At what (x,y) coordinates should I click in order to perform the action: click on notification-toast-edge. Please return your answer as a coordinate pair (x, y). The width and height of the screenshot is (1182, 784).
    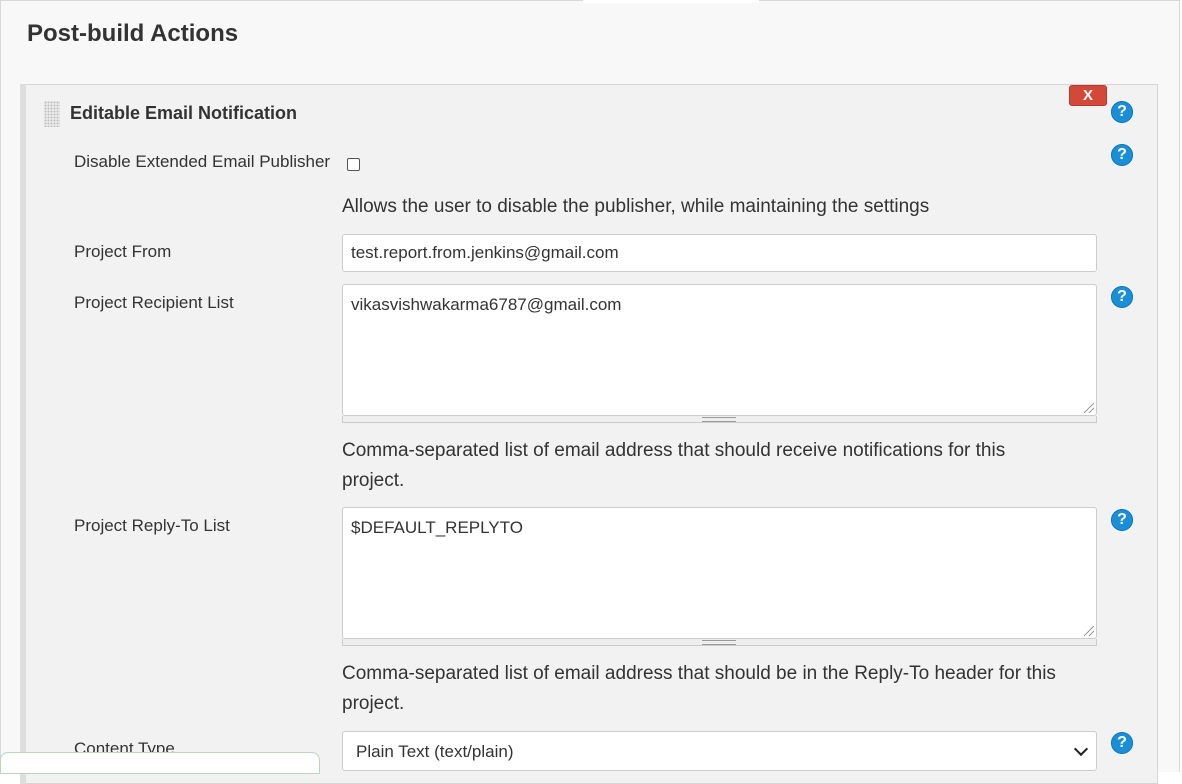
    Looking at the image, I should click on (160, 763).